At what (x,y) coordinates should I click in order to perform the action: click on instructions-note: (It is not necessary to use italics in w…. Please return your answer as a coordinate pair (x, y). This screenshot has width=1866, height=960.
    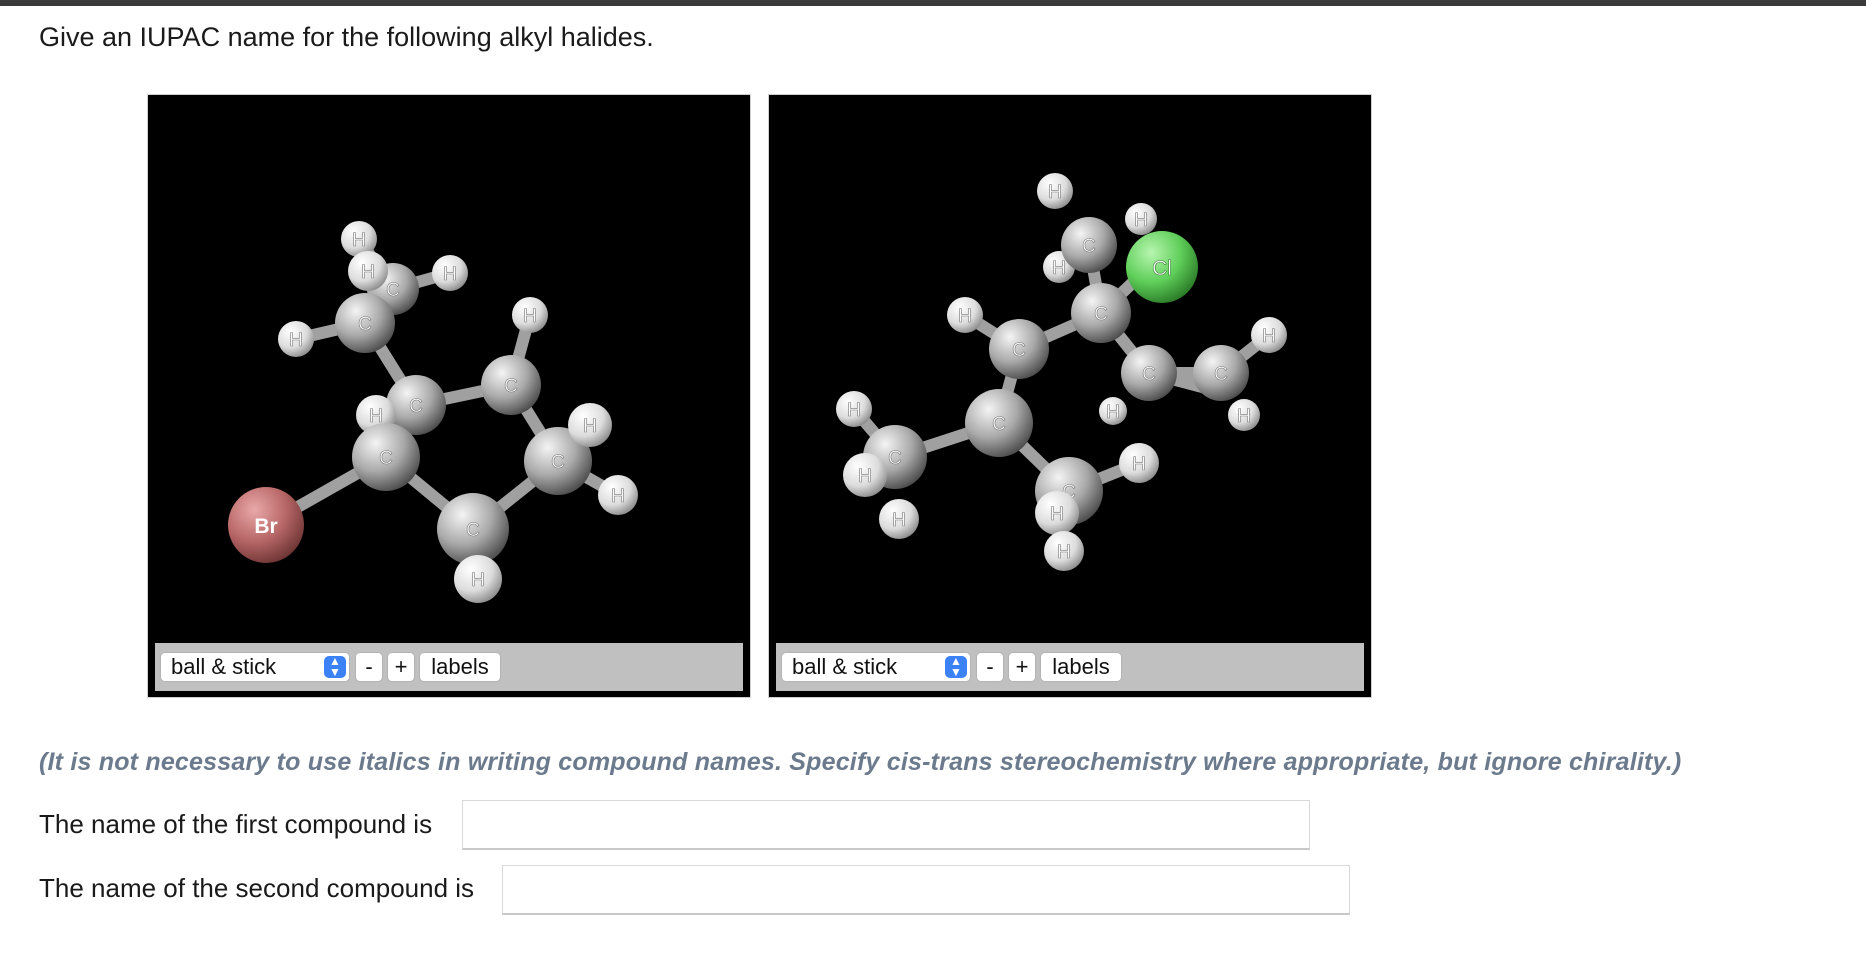
    Looking at the image, I should click on (860, 762).